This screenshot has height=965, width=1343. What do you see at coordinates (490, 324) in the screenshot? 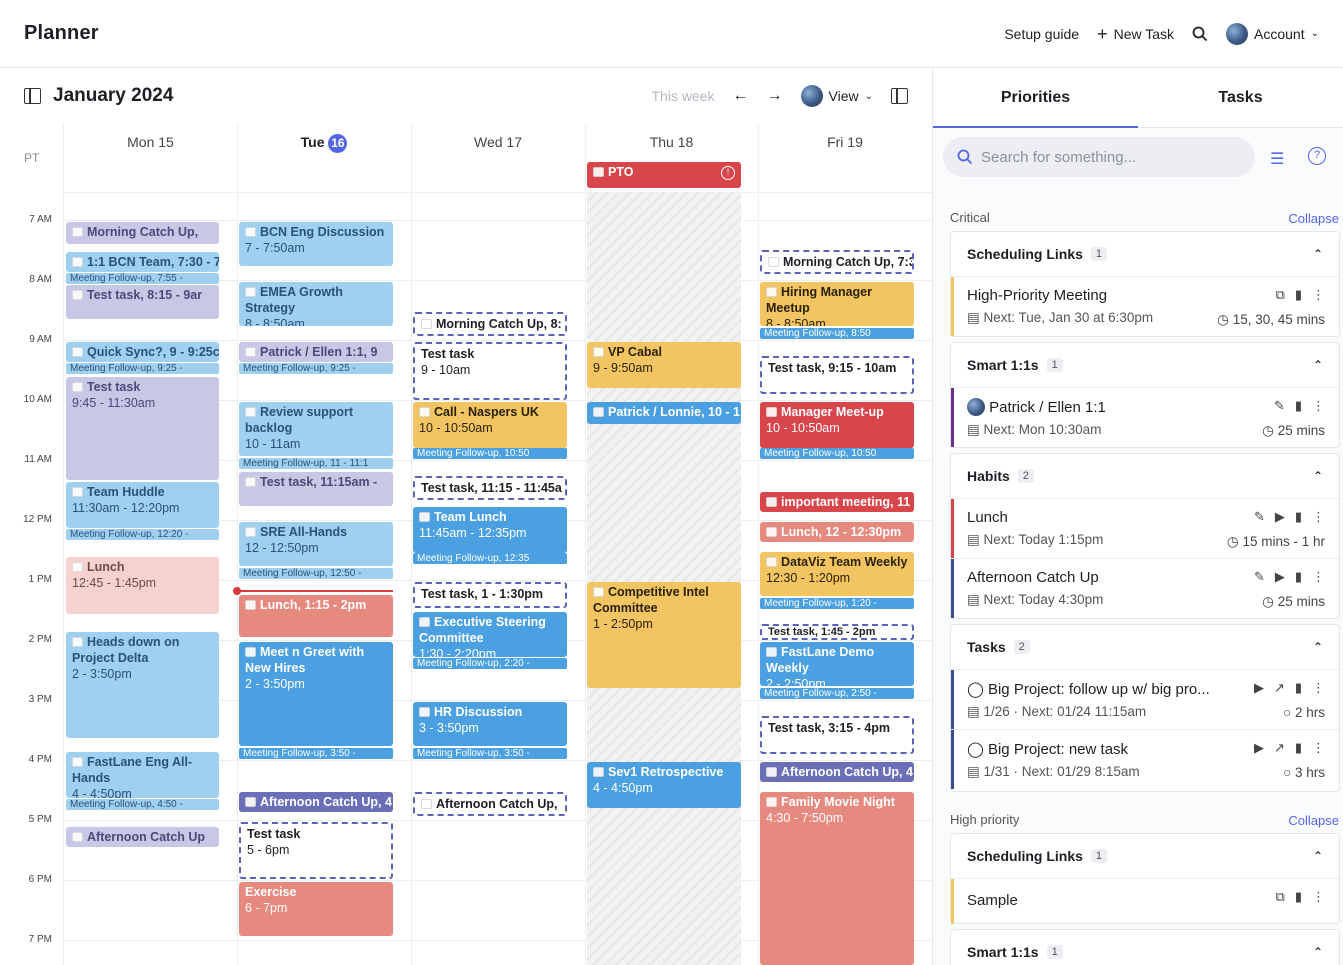
I see `task-block: Morning Catch Up, 8:` at bounding box center [490, 324].